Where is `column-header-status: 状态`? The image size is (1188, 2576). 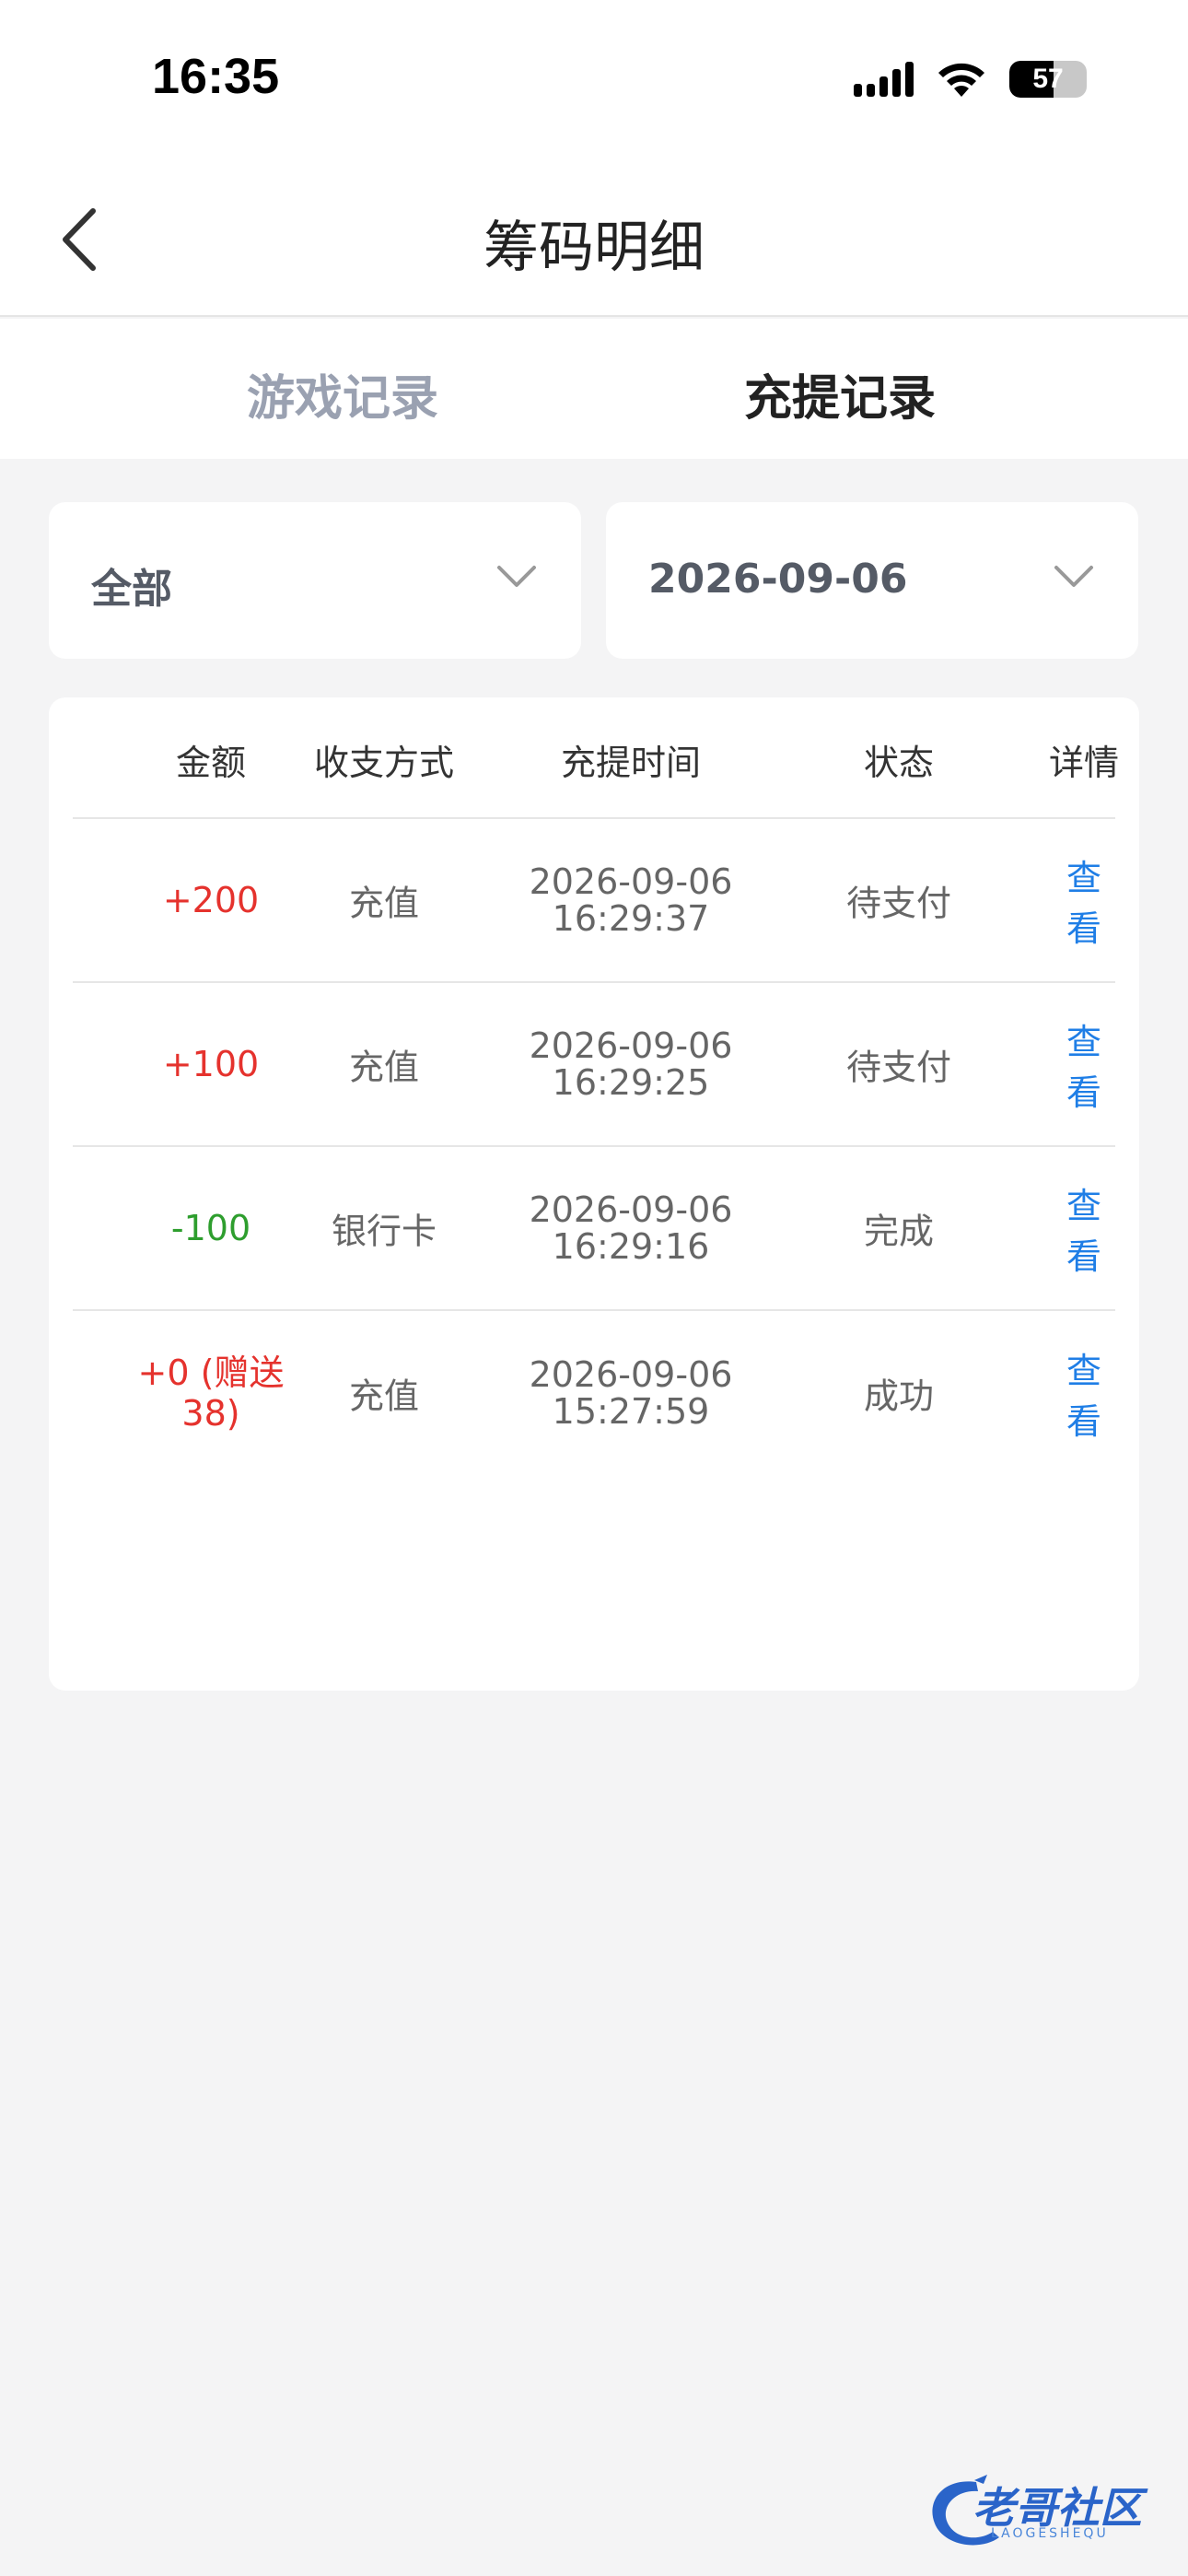 column-header-status: 状态 is located at coordinates (899, 763).